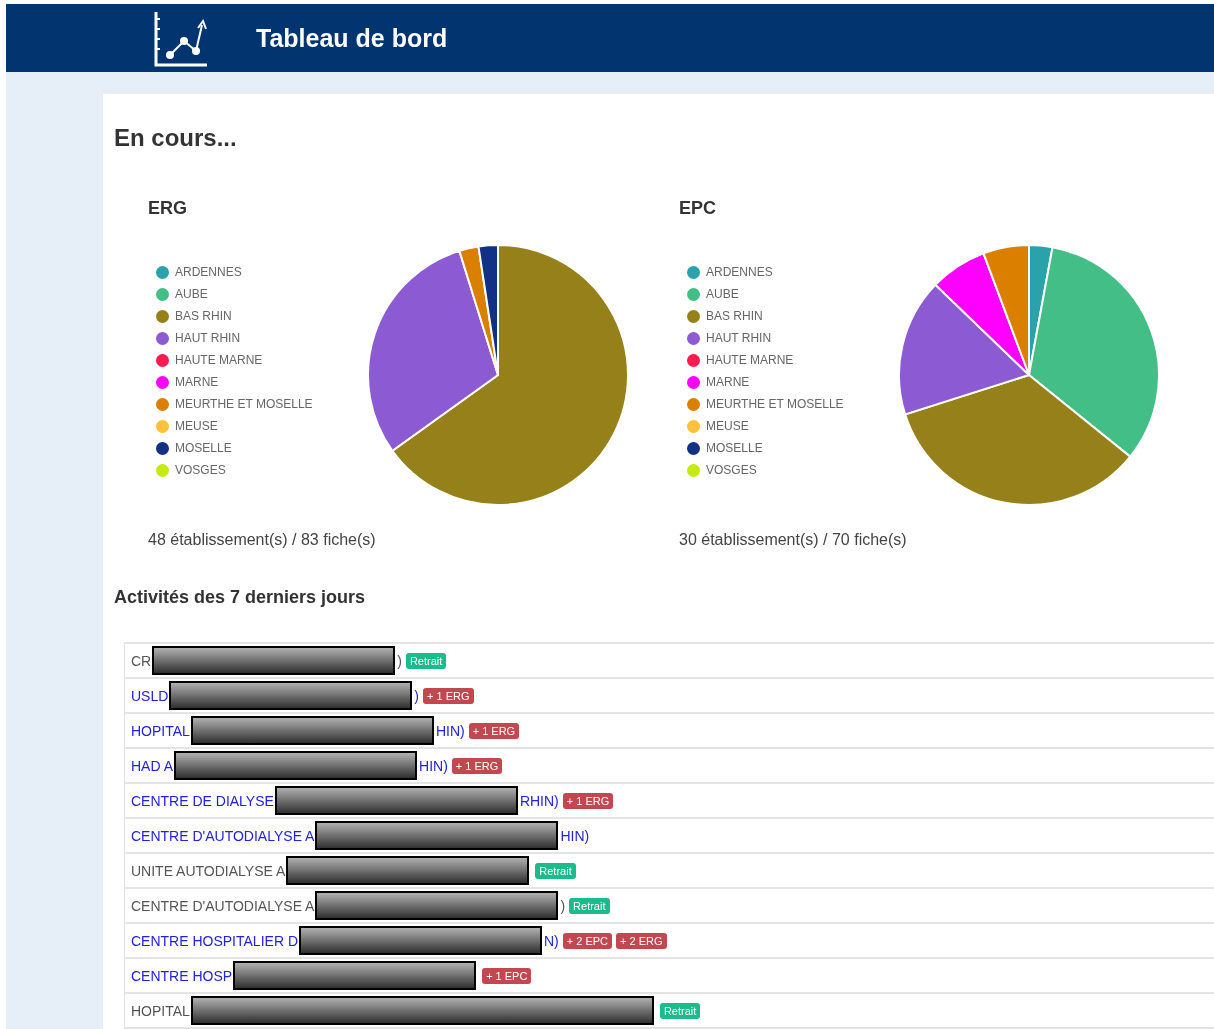  I want to click on establishment-name-end: N), so click(551, 940).